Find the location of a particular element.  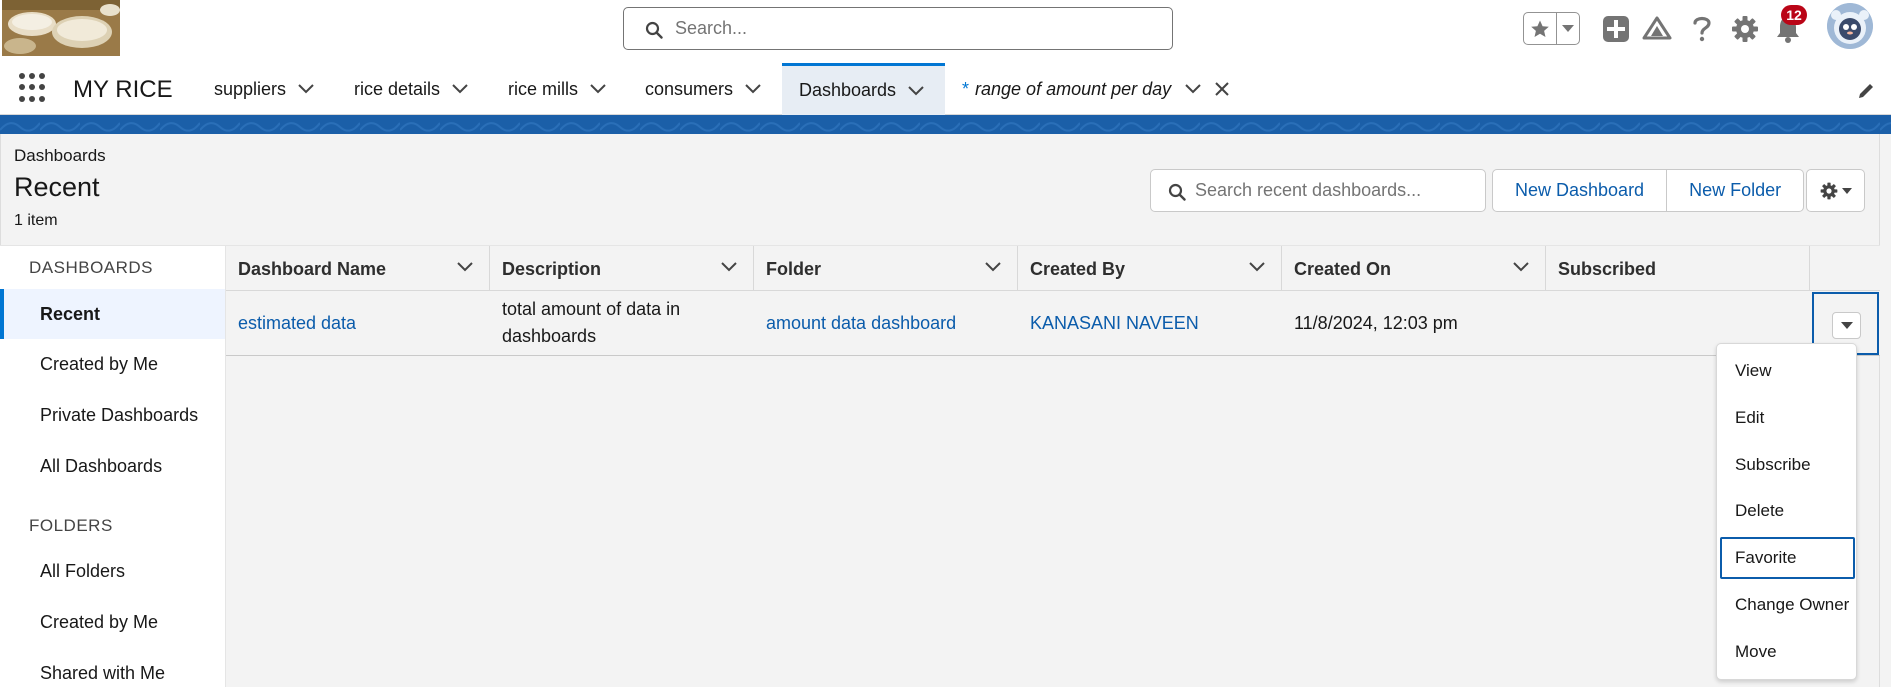

close-tab-icon is located at coordinates (1222, 89).